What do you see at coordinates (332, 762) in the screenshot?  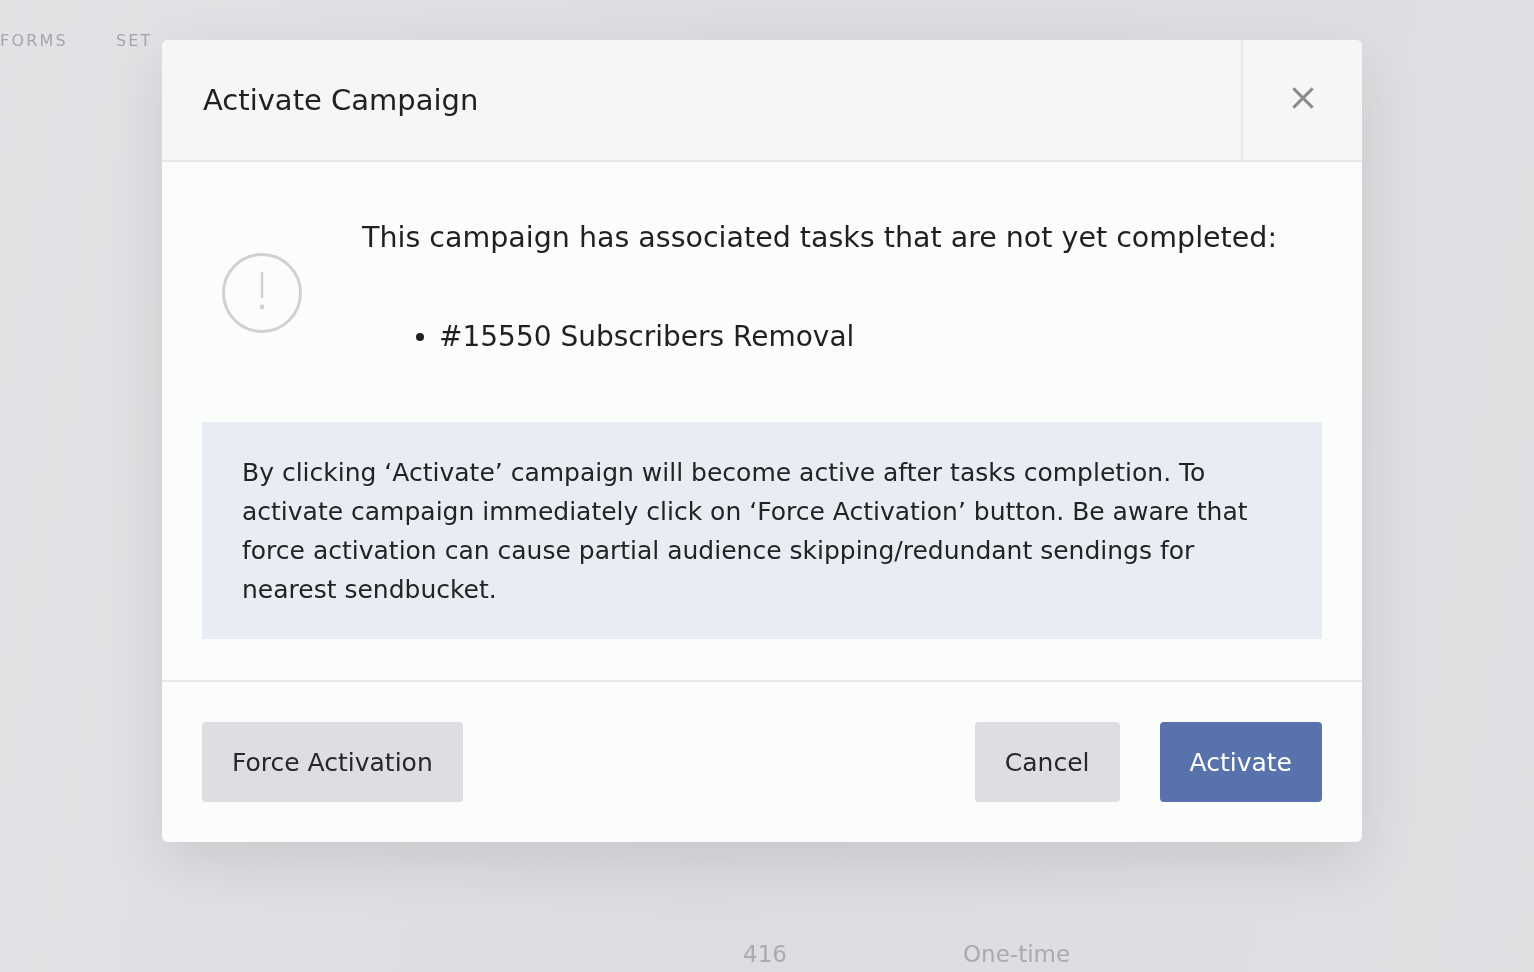 I see `secondary-button: Force Activation` at bounding box center [332, 762].